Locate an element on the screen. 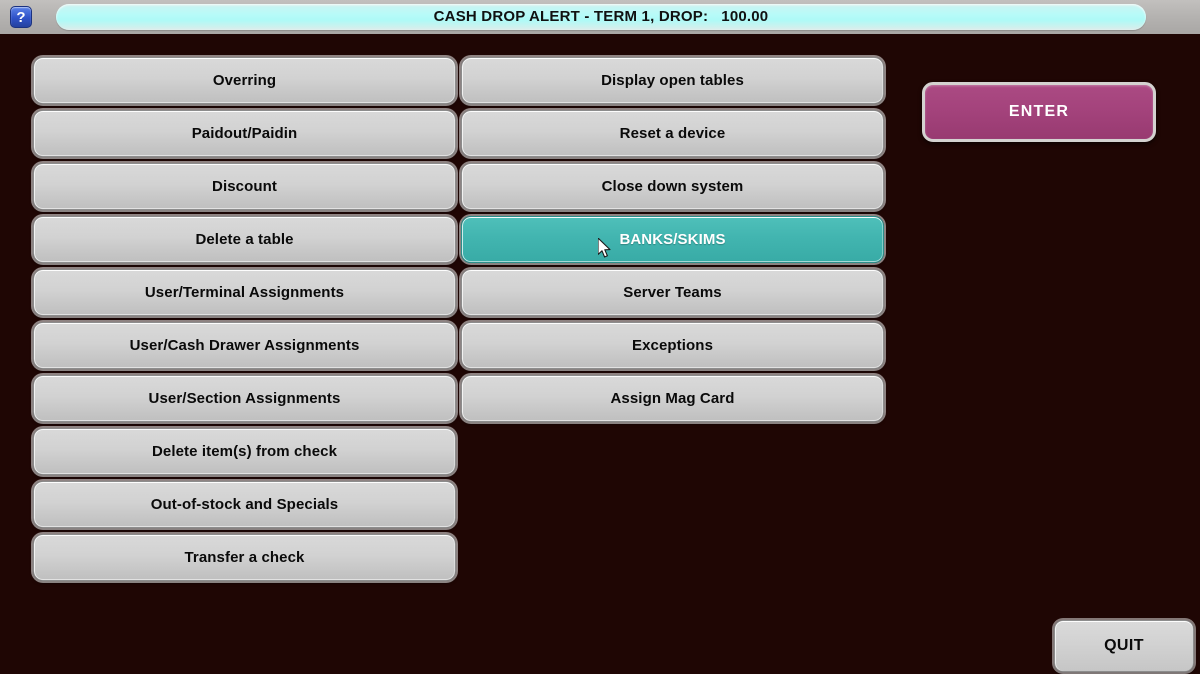 Image resolution: width=1200 pixels, height=674 pixels. menu-button-exceptions: Exceptions is located at coordinates (672, 345).